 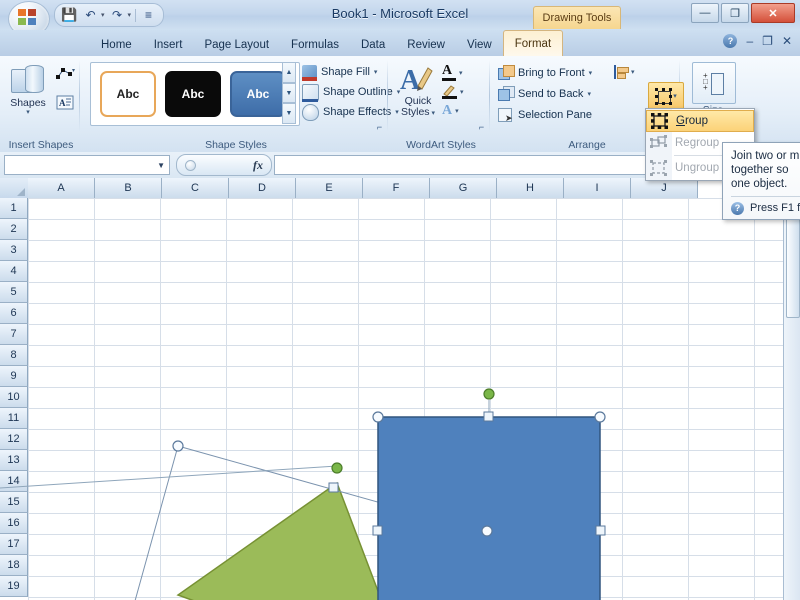 I want to click on gallery-scroll-up-button: ▲, so click(x=289, y=72).